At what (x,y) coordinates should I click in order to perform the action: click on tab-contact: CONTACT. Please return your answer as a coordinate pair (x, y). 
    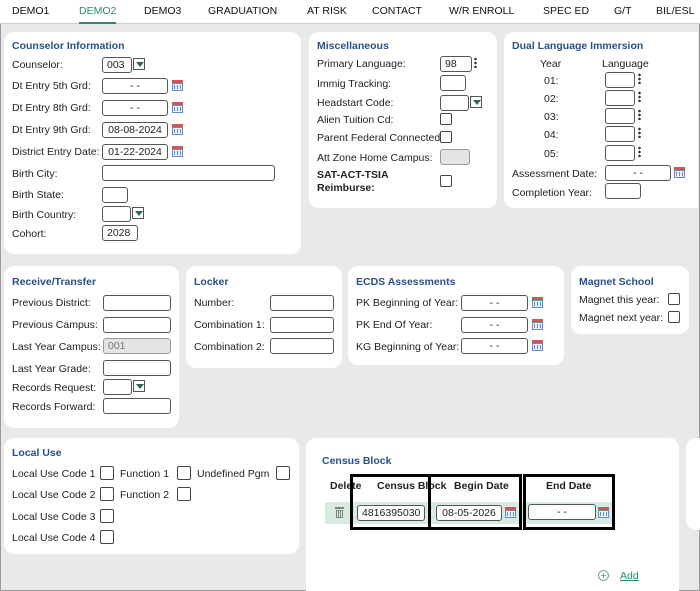
    Looking at the image, I should click on (397, 12).